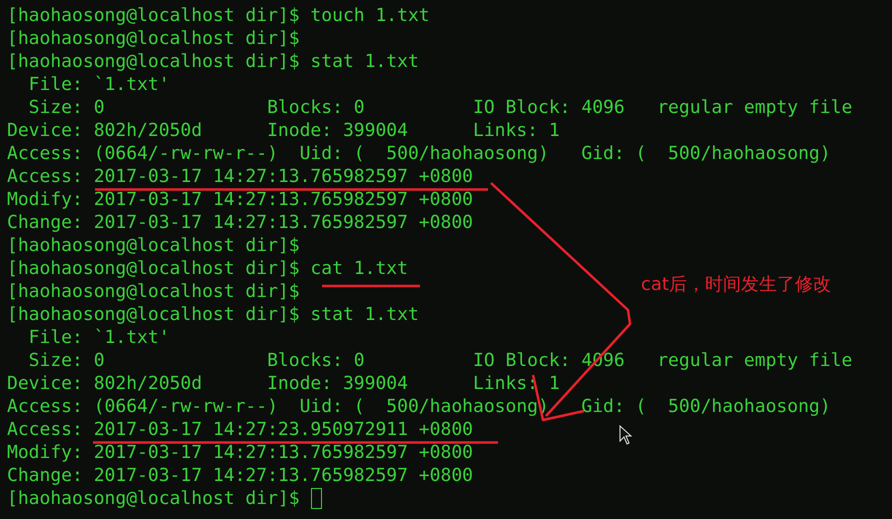 This screenshot has width=892, height=519. What do you see at coordinates (626, 434) in the screenshot?
I see `mouse-pointer-icon` at bounding box center [626, 434].